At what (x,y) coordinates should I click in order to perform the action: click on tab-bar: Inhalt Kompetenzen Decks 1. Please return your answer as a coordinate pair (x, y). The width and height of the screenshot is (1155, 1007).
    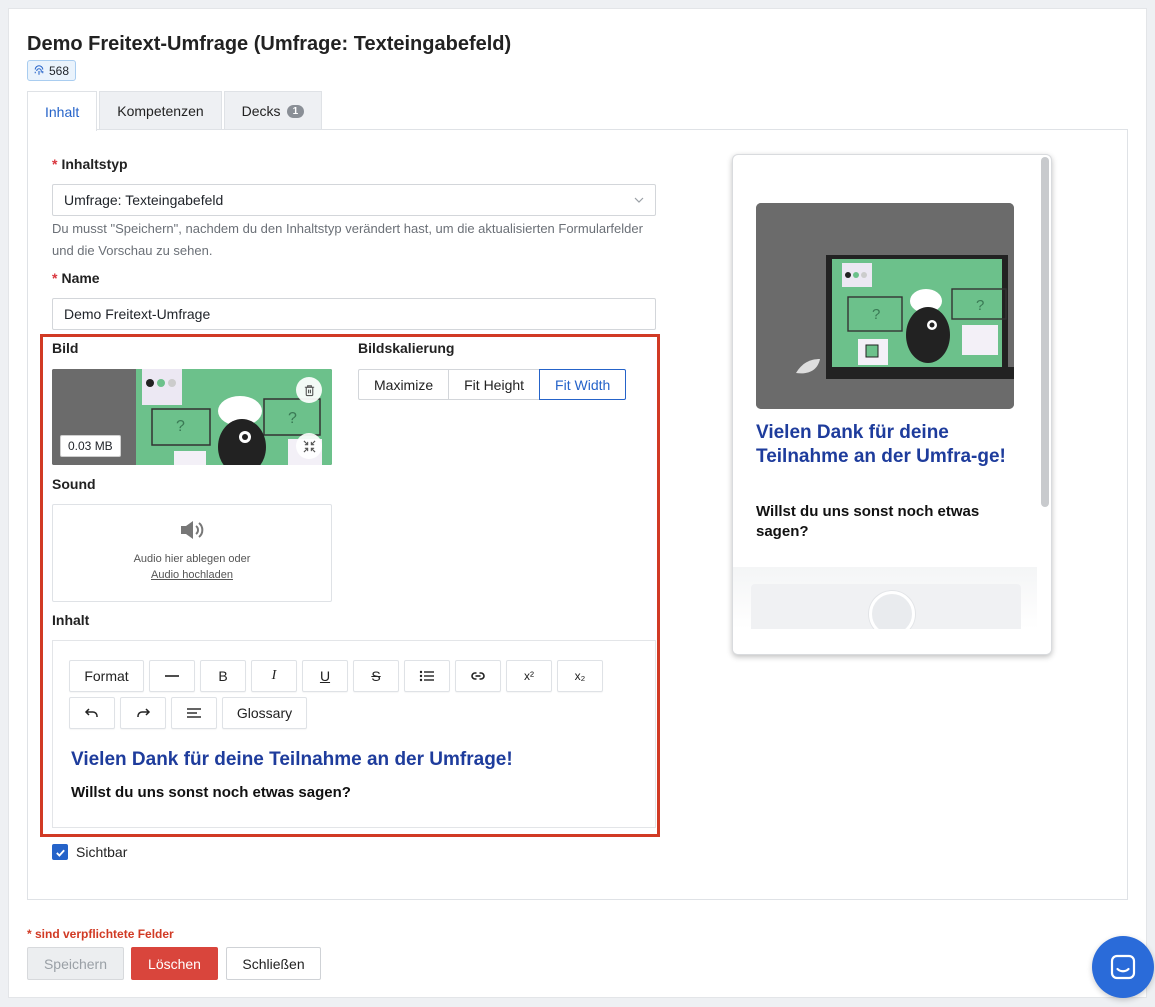
    Looking at the image, I should click on (175, 111).